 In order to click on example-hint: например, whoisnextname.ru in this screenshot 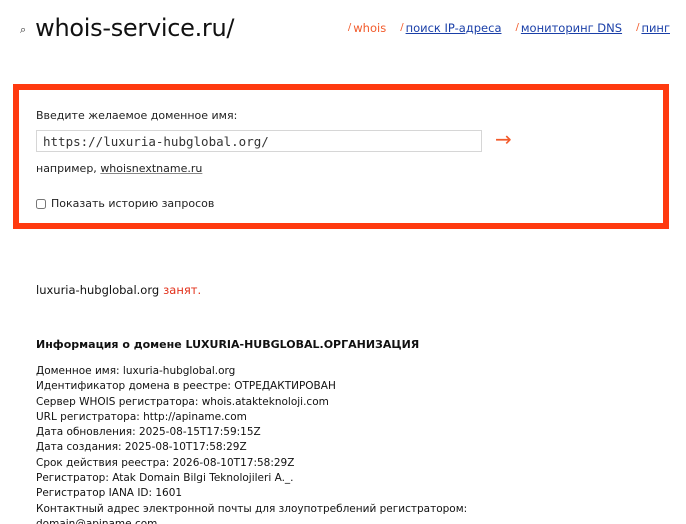, I will do `click(119, 168)`.